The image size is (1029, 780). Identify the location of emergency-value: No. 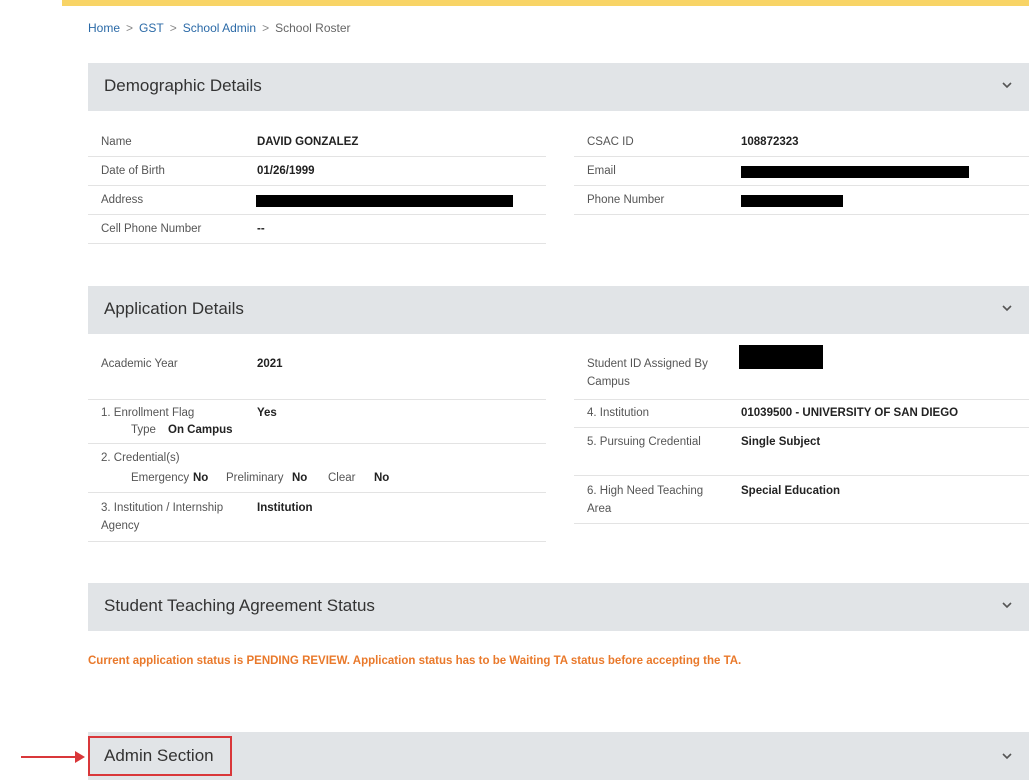
(201, 478).